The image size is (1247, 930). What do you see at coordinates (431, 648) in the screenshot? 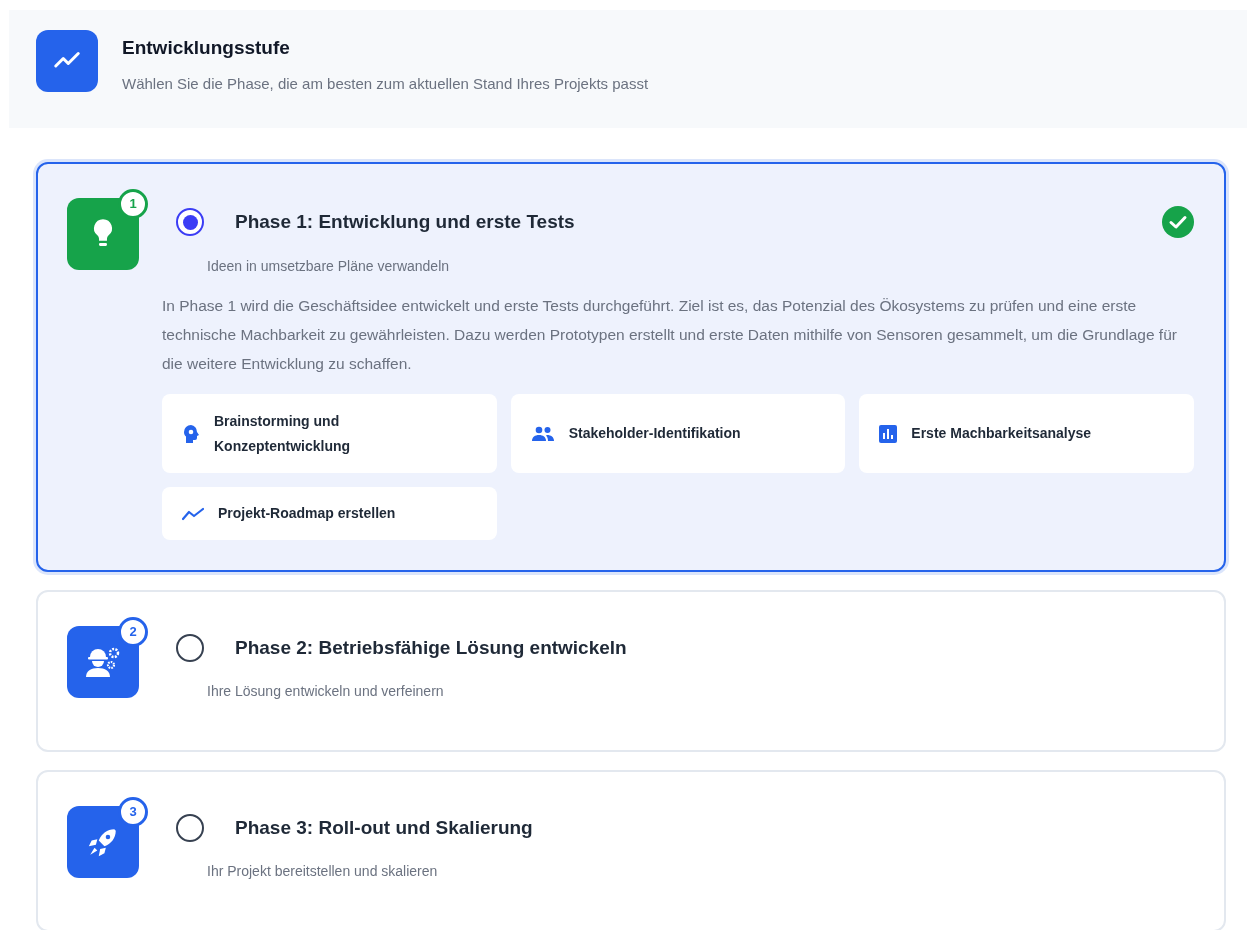
I see `phase-title: Phase 2: Betriebsfähige Lösung entwickeln` at bounding box center [431, 648].